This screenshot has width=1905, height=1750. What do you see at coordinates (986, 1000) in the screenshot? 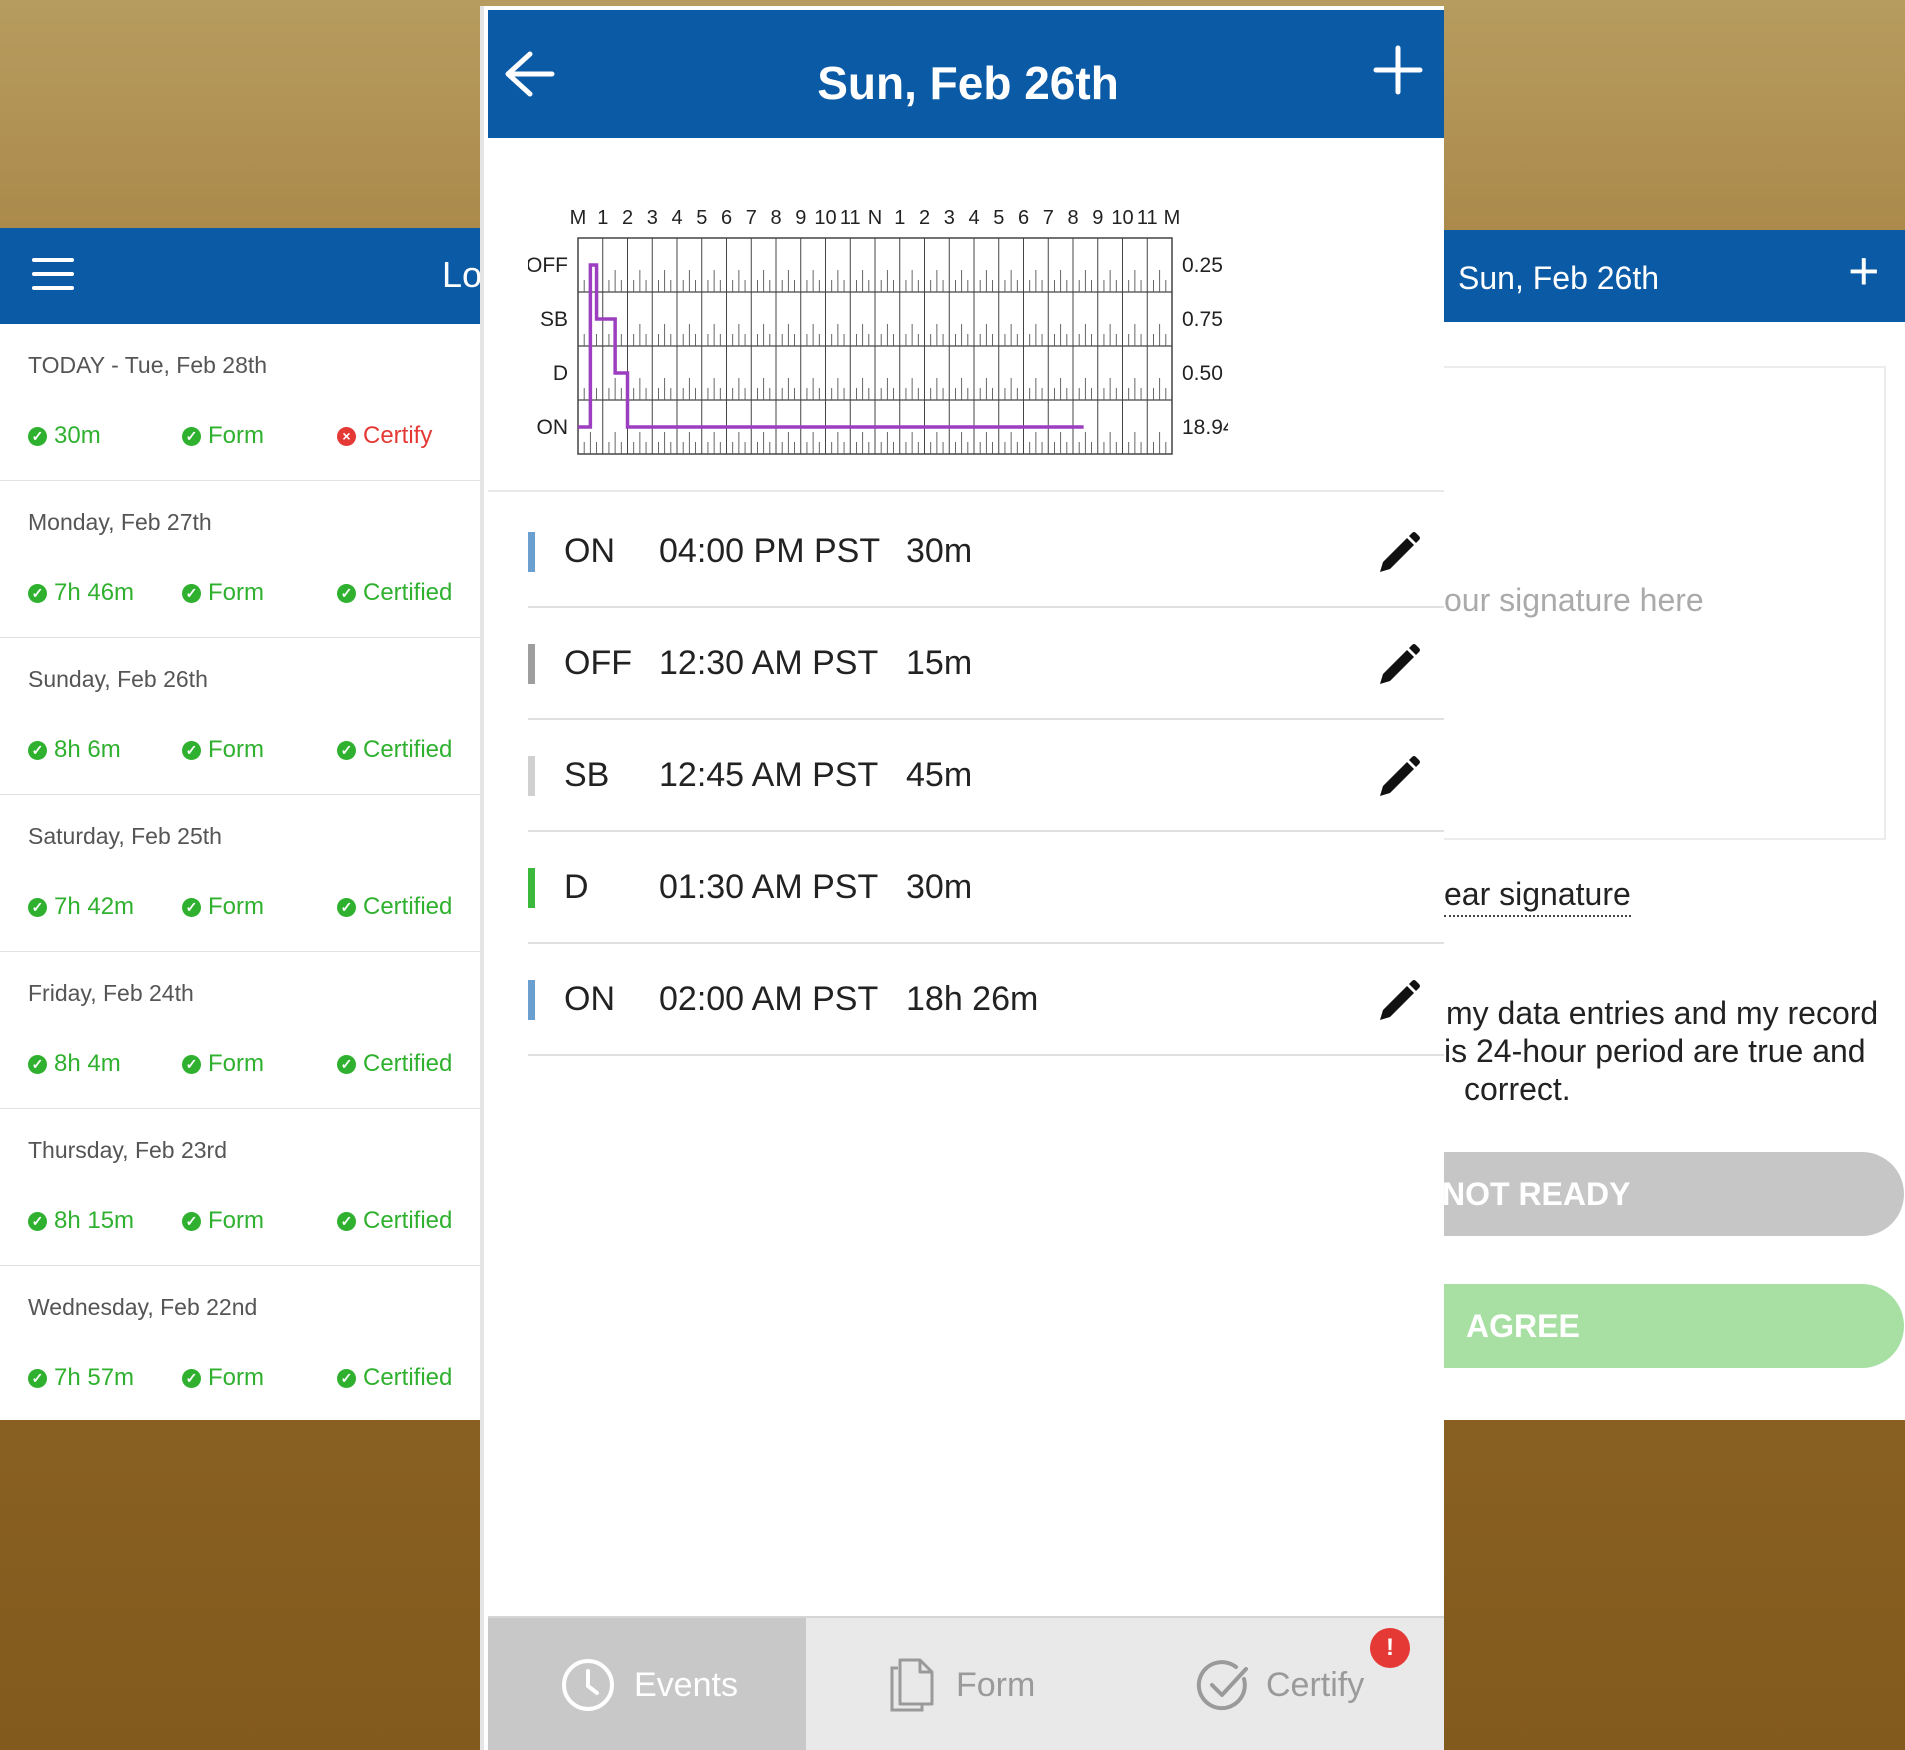
I see `event-row: ON 02:00 AM PST 18h 26m` at bounding box center [986, 1000].